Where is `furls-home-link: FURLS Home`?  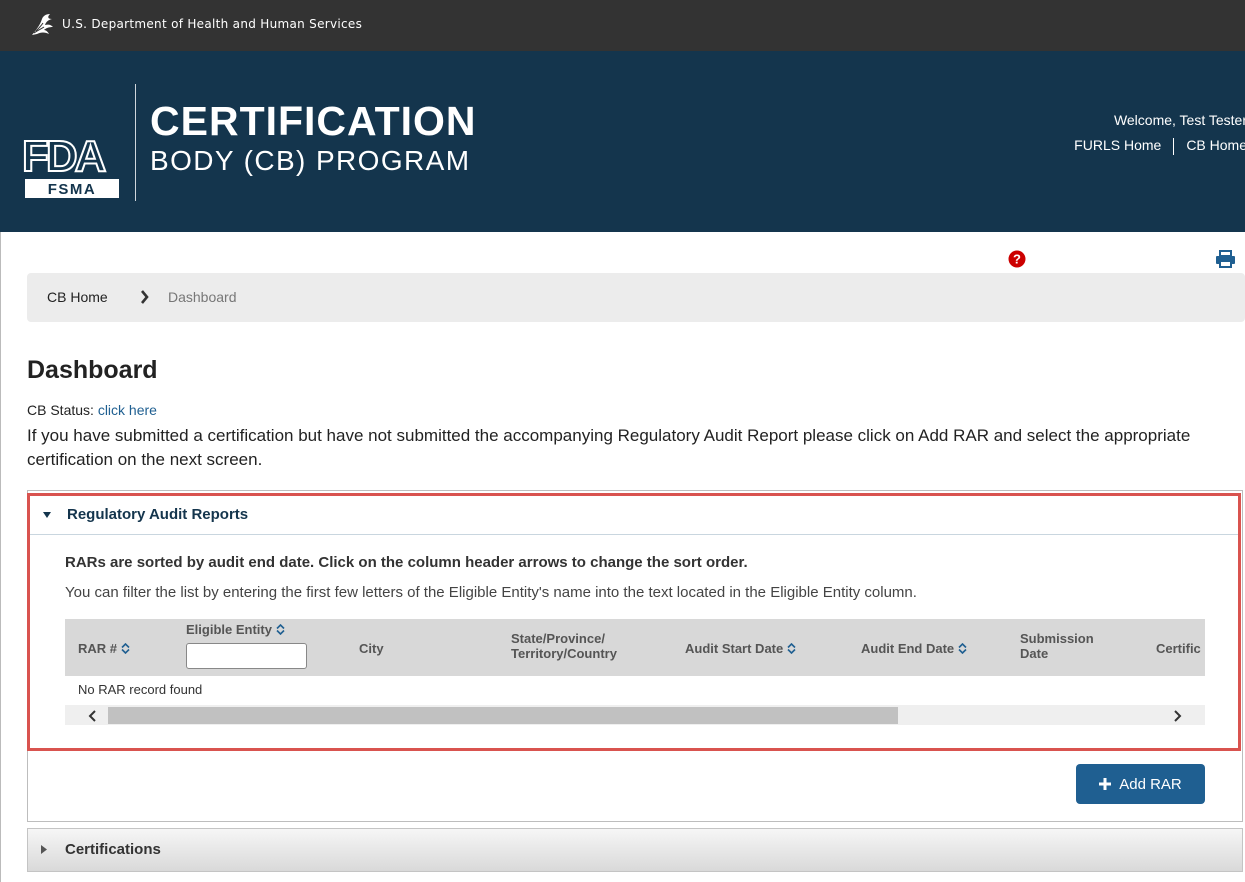 furls-home-link: FURLS Home is located at coordinates (1117, 145).